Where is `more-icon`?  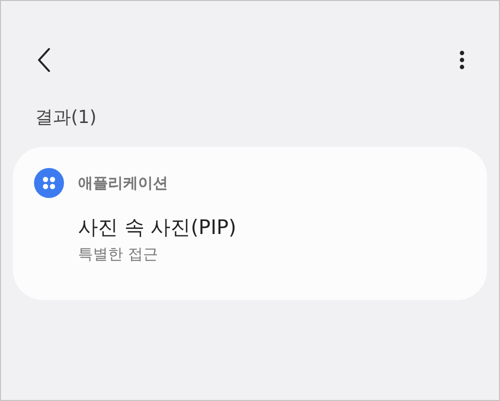
more-icon is located at coordinates (462, 60).